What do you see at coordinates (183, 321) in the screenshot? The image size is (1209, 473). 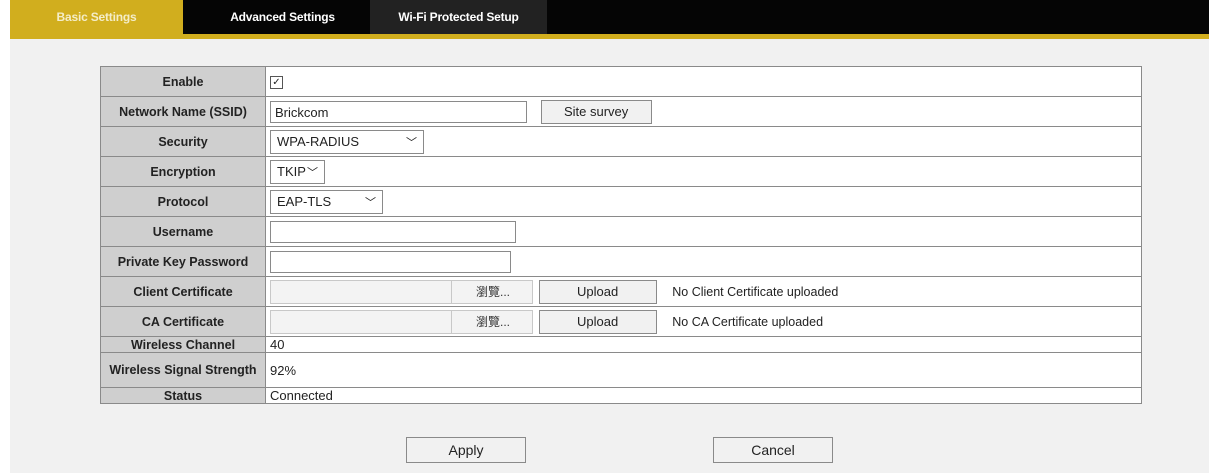 I see `ca-certificate-label: CA Certificate` at bounding box center [183, 321].